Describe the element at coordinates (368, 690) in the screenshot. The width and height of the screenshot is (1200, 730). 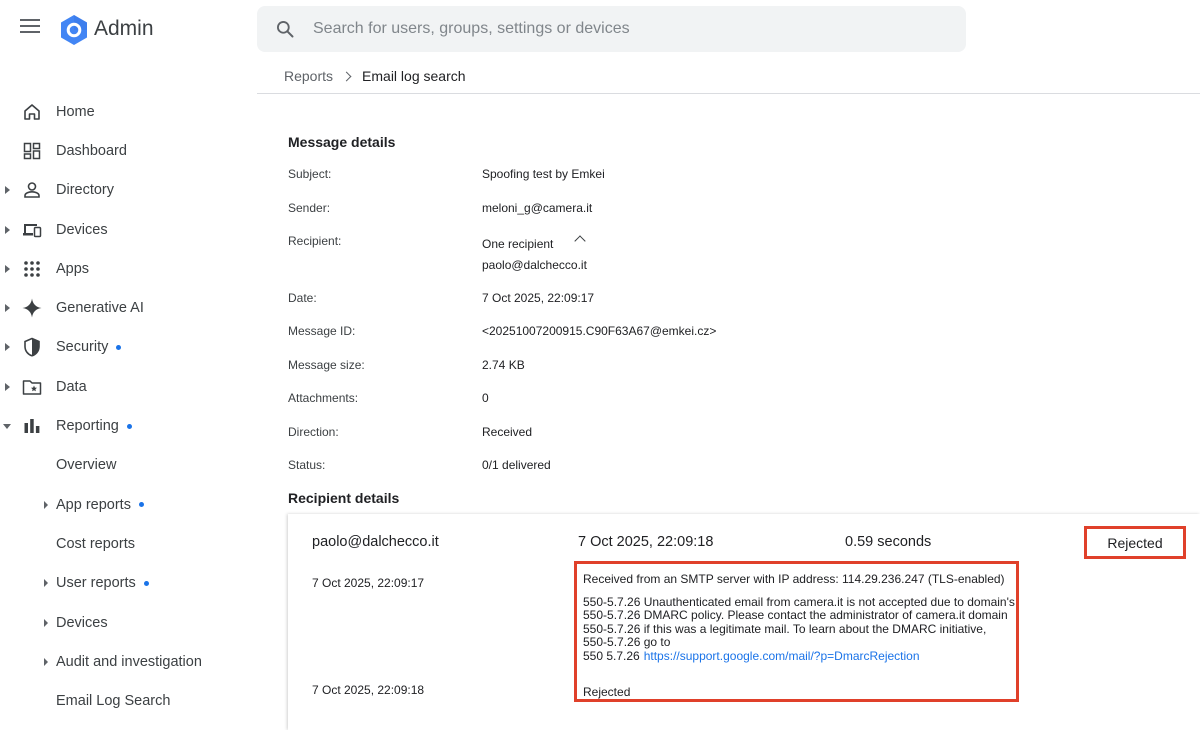
I see `event-timestamp: 7 Oct 2025, 22:09:18` at that location.